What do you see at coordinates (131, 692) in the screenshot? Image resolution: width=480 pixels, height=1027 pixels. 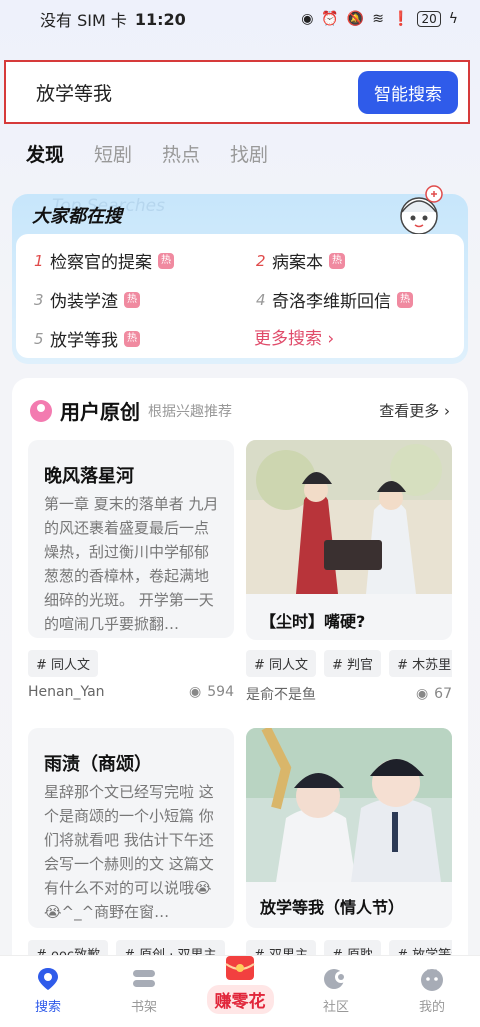 I see `story-meta: Henan_Yan ◉ 594` at bounding box center [131, 692].